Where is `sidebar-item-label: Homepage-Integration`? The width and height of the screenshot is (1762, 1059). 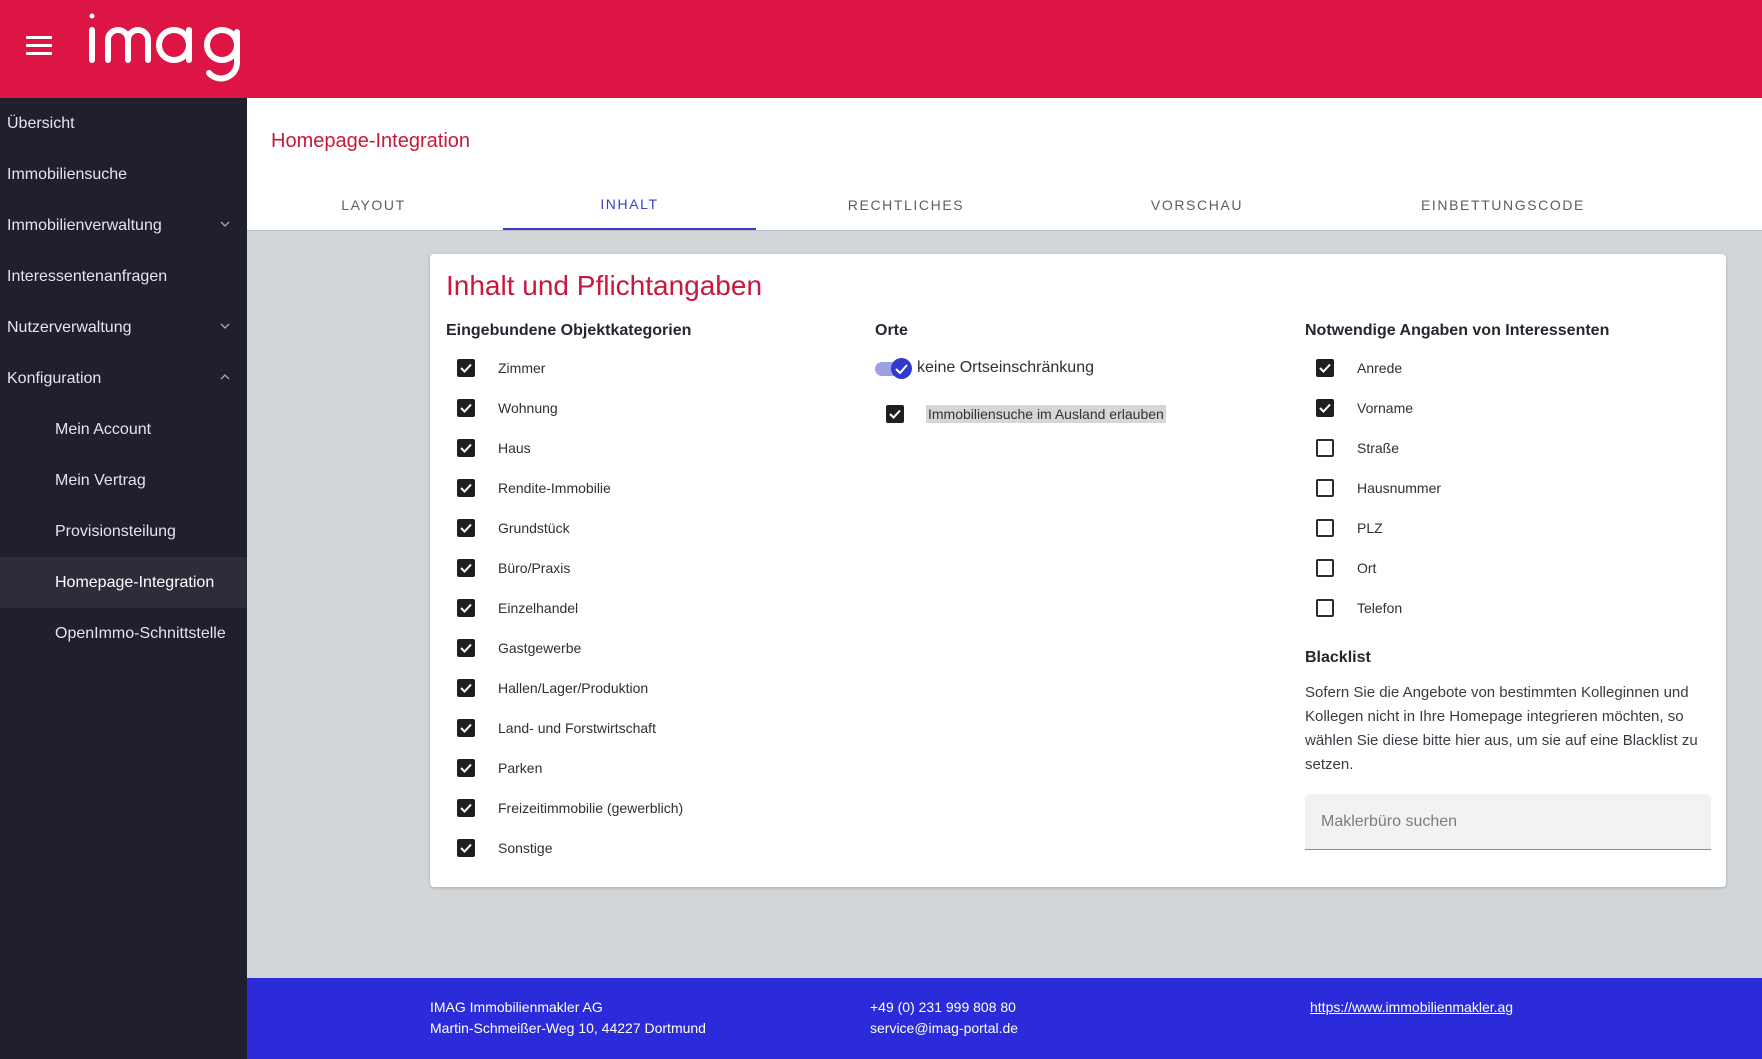
sidebar-item-label: Homepage-Integration is located at coordinates (135, 582).